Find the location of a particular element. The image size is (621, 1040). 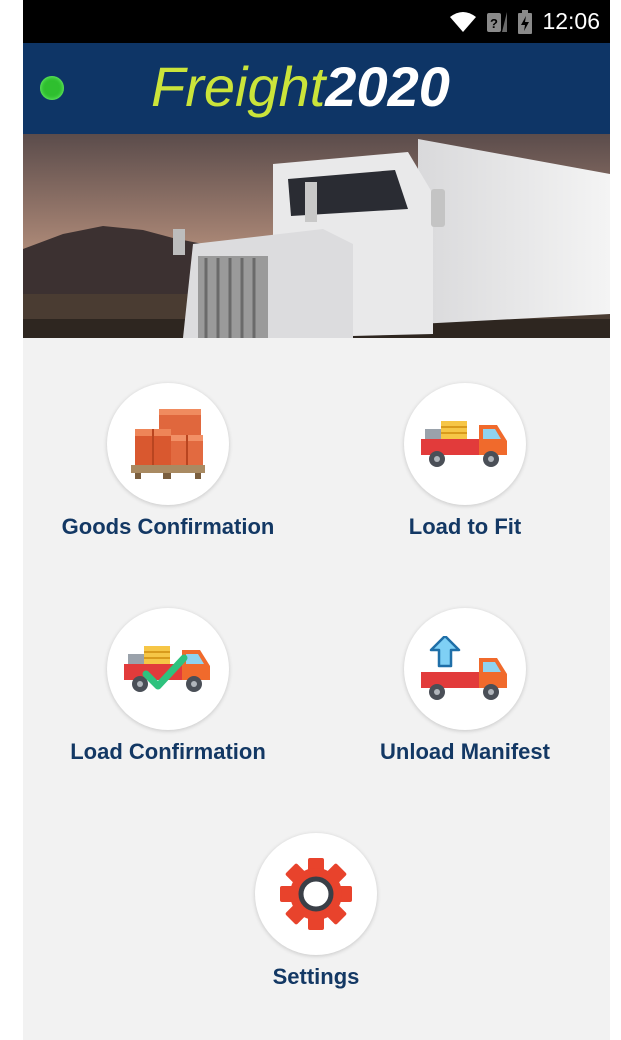

app-bar: Freight 2020 is located at coordinates (316, 88).